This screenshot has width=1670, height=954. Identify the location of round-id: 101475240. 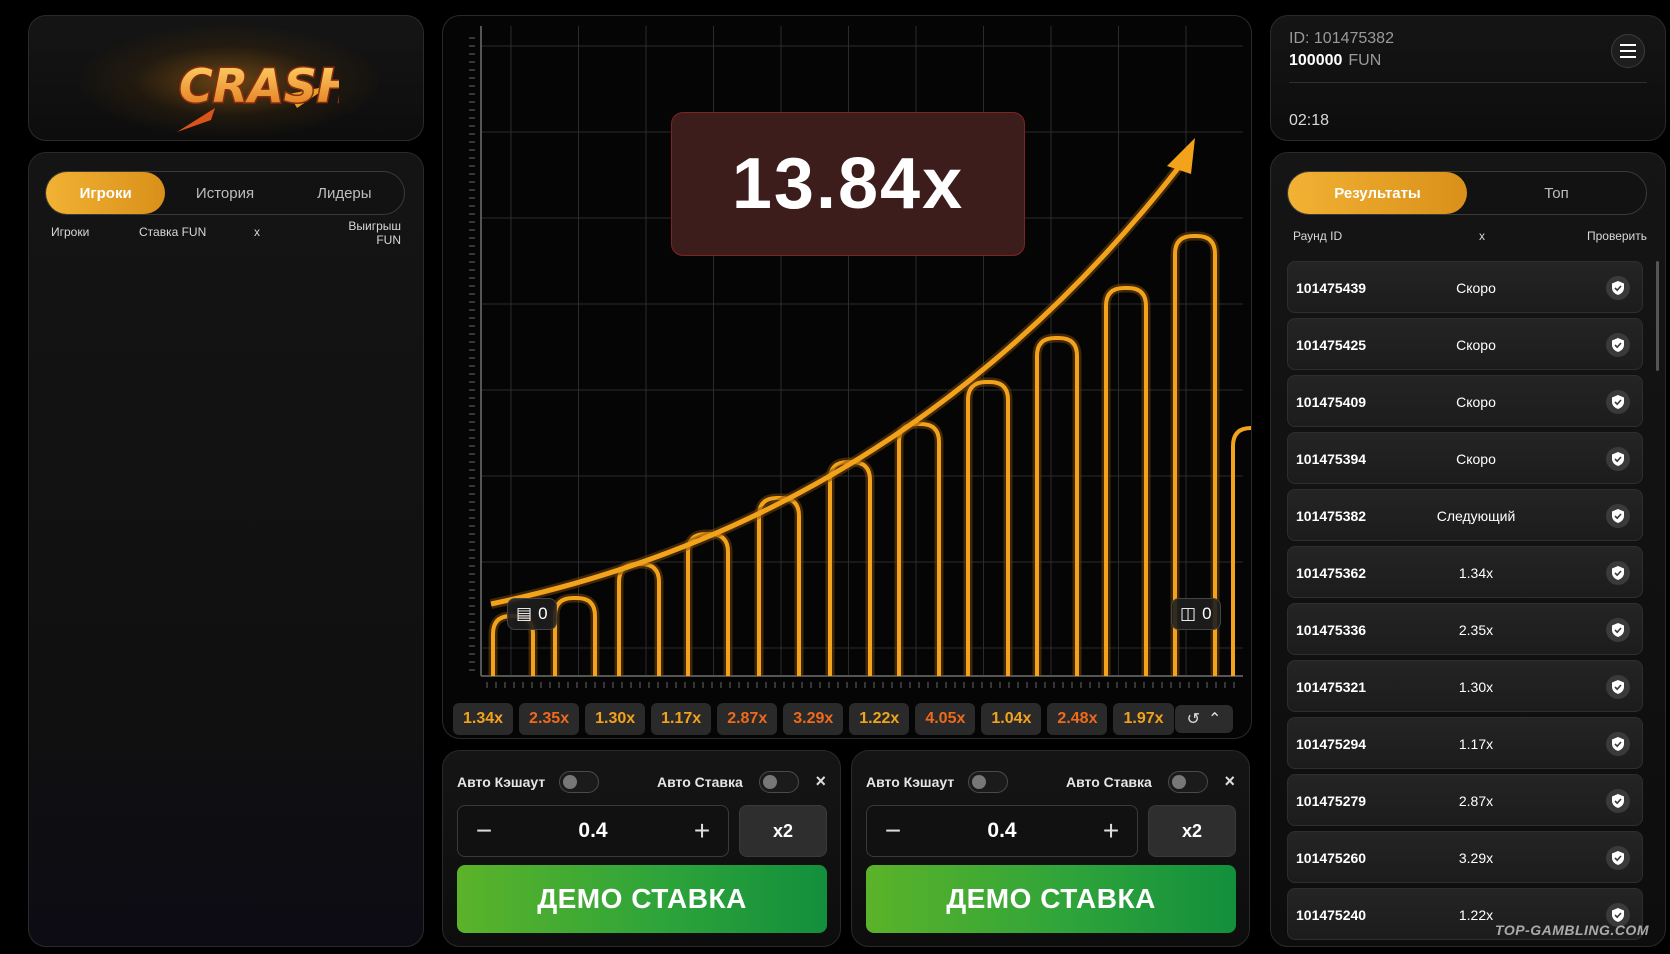
(1331, 915).